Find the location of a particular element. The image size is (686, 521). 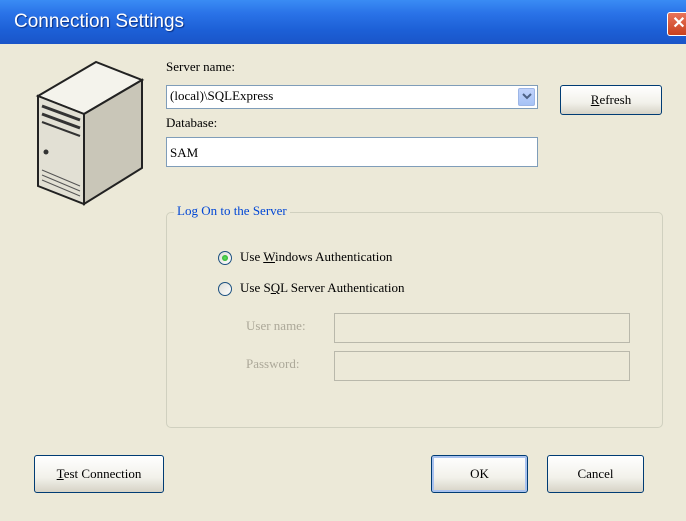

sql-auth-radio is located at coordinates (225, 289).